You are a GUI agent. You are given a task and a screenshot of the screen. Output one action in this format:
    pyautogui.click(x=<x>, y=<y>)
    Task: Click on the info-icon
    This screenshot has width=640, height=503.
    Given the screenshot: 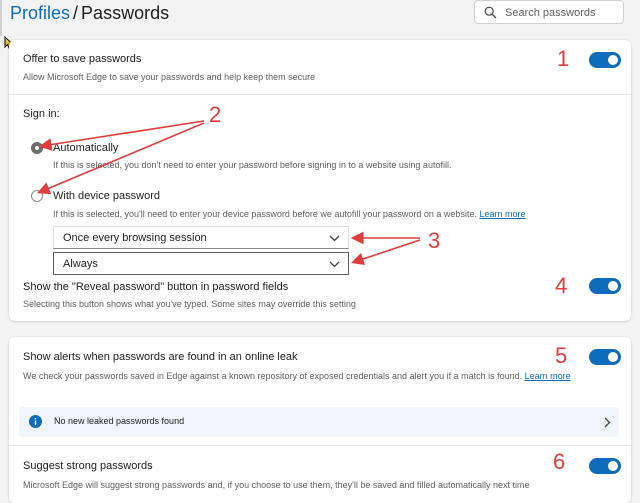 What is the action you would take?
    pyautogui.click(x=35, y=421)
    